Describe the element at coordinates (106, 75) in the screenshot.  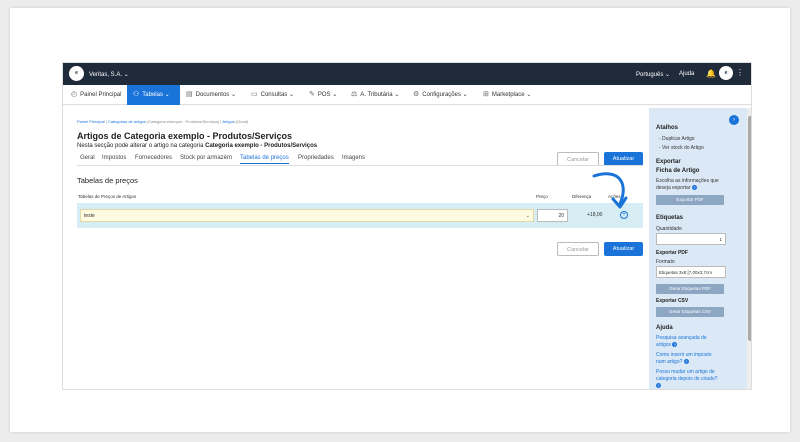
I see `company-name: Veritas, S.A.` at that location.